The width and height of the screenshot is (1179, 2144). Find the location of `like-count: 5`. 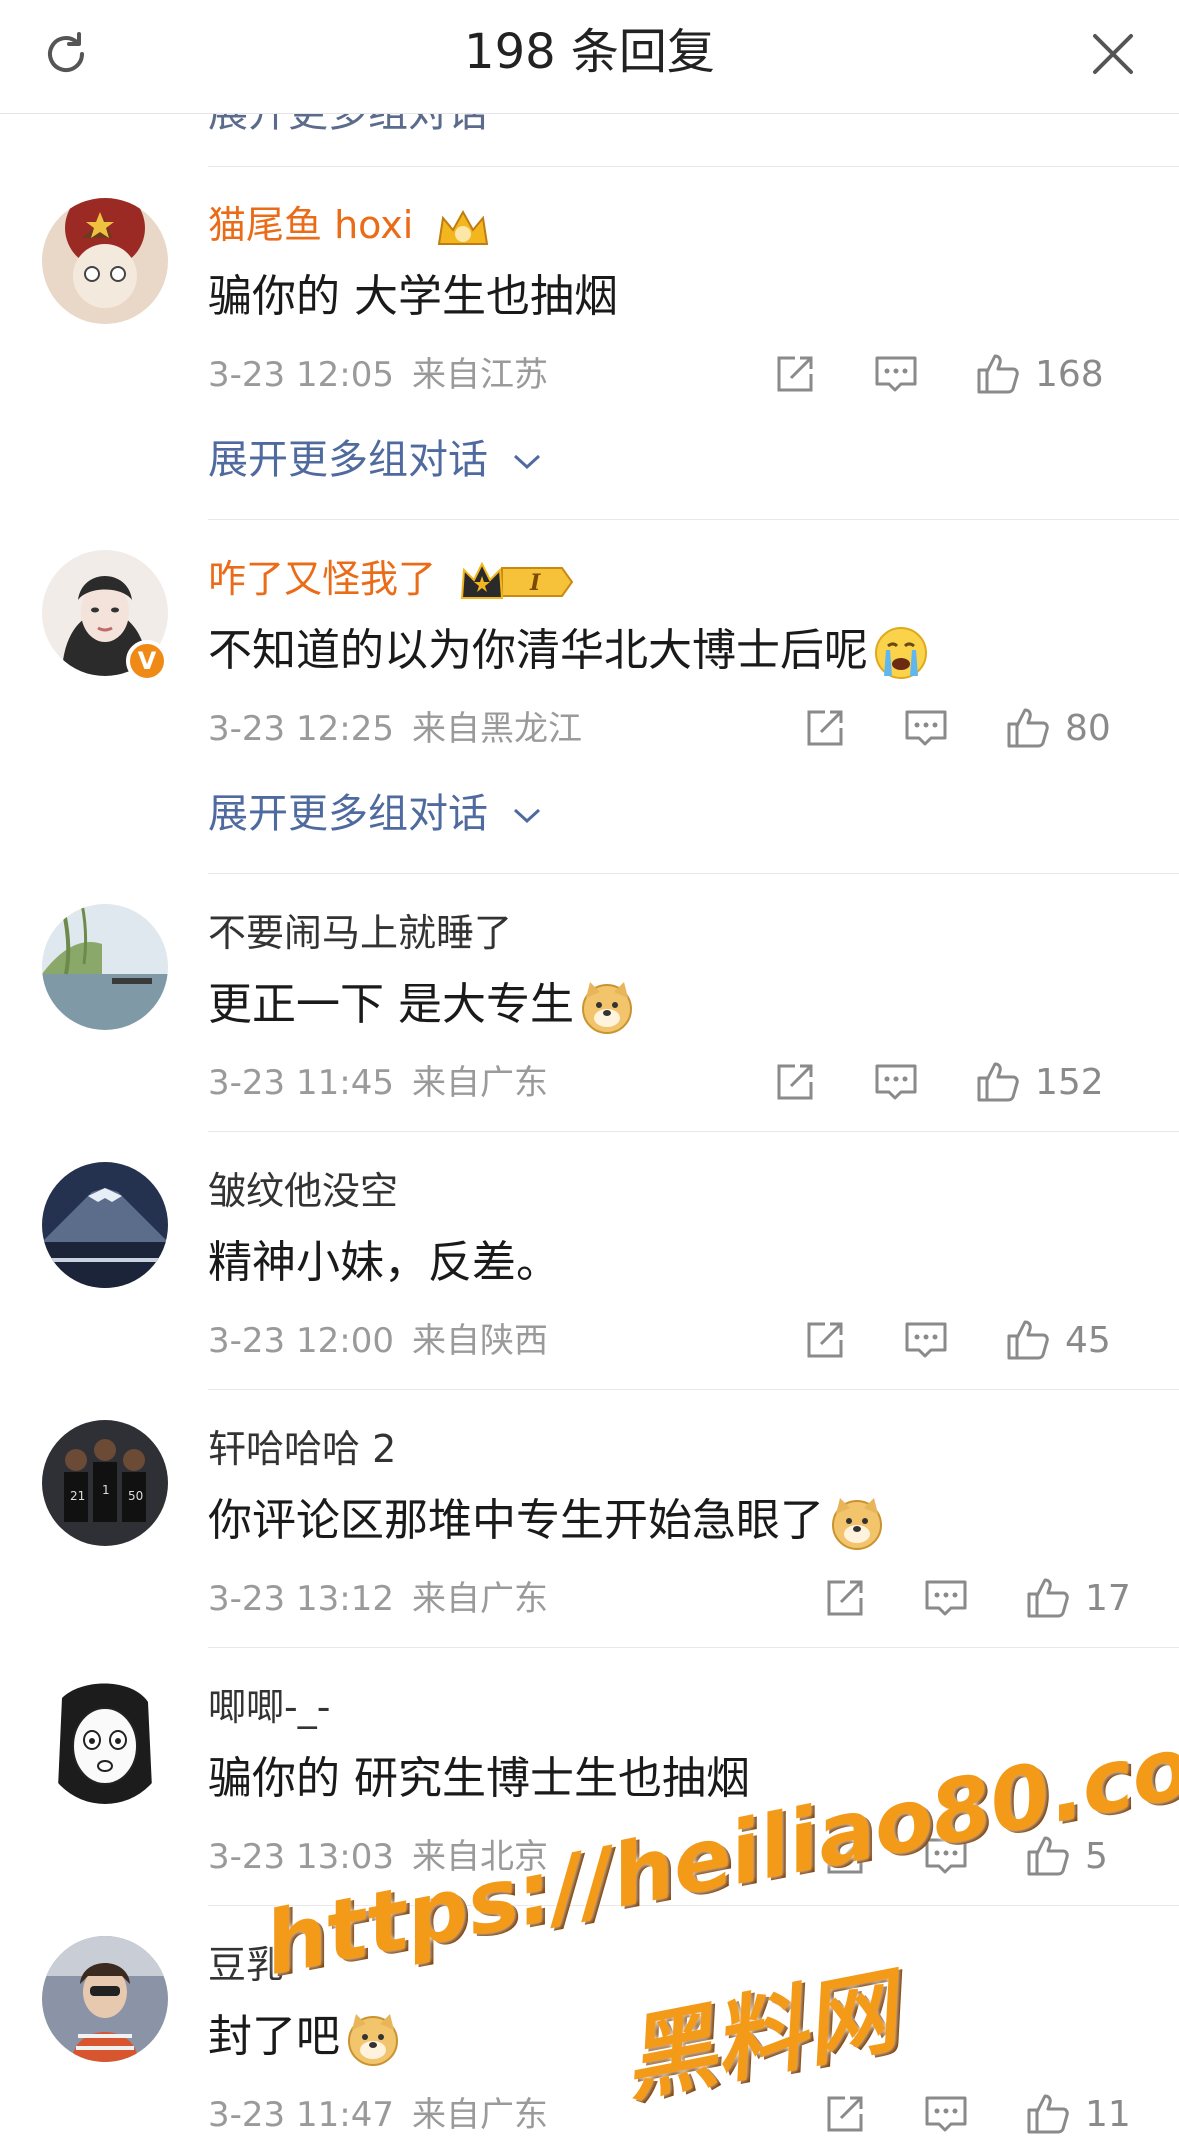

like-count: 5 is located at coordinates (1096, 1856).